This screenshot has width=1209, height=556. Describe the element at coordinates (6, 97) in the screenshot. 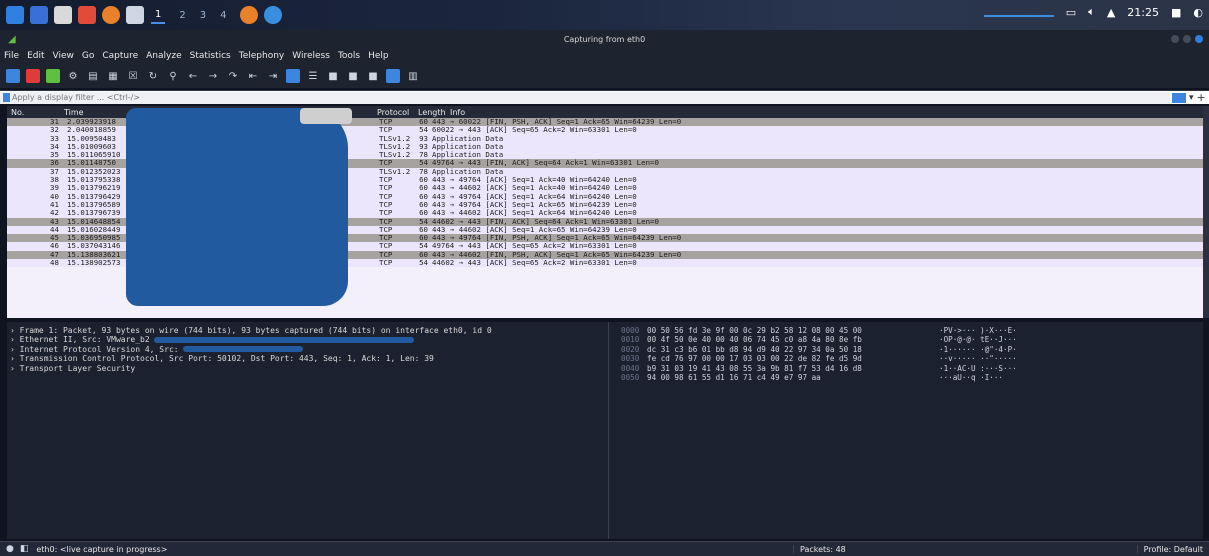

I see `bookmark-icon` at that location.